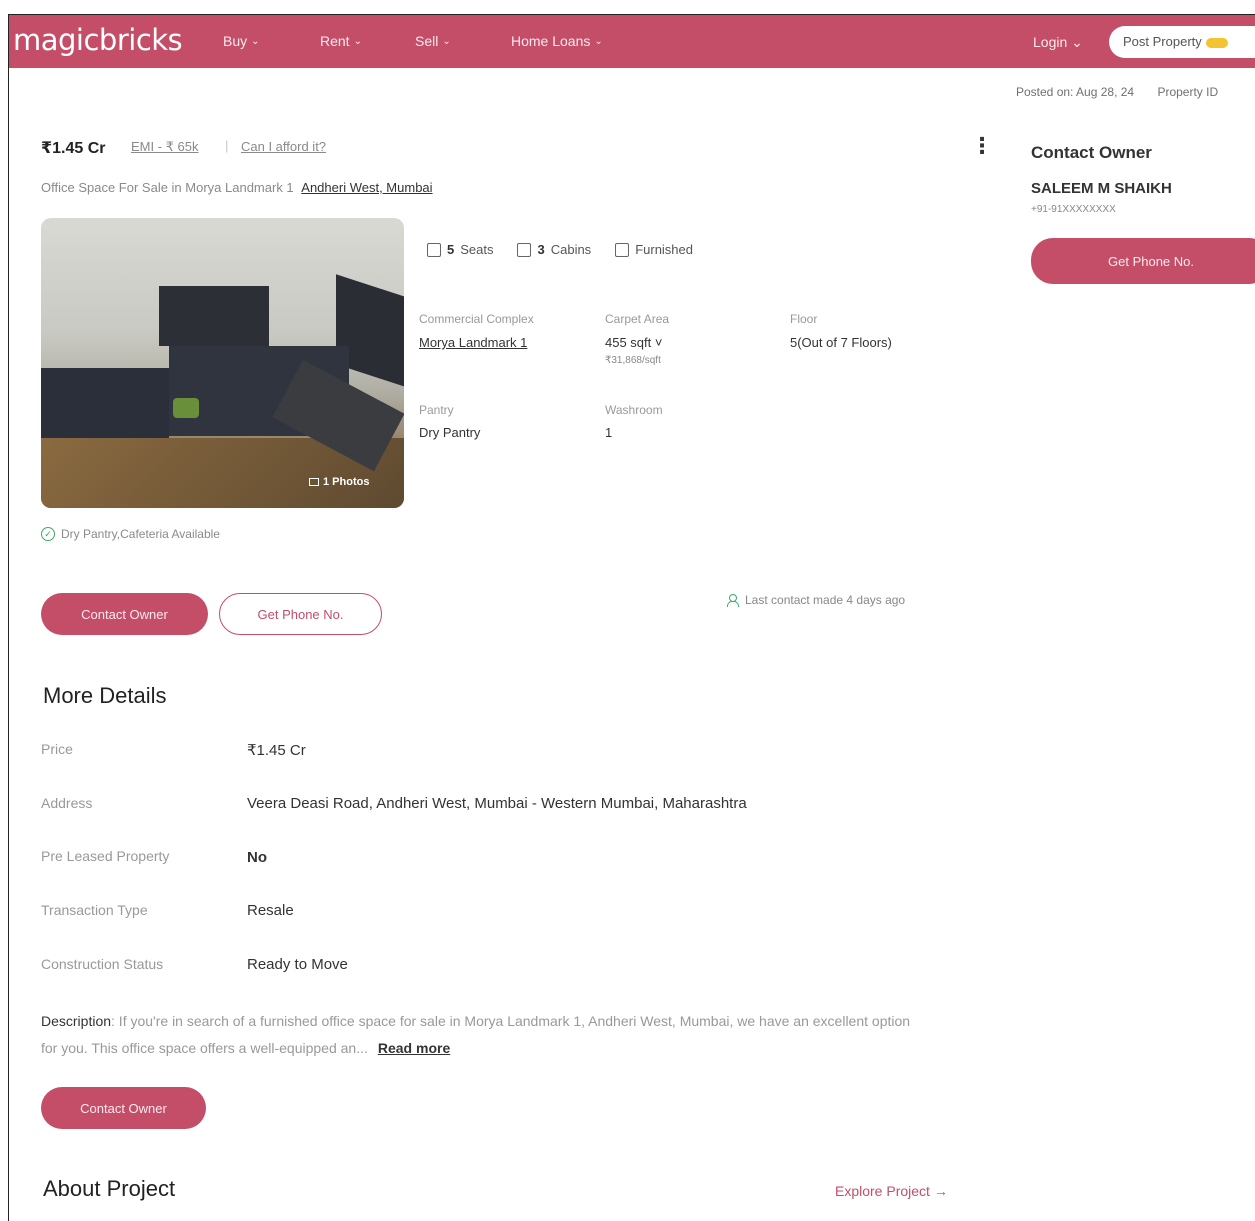 The image size is (1255, 1221). I want to click on last-contact-info: Last contact made 4 days ago, so click(816, 600).